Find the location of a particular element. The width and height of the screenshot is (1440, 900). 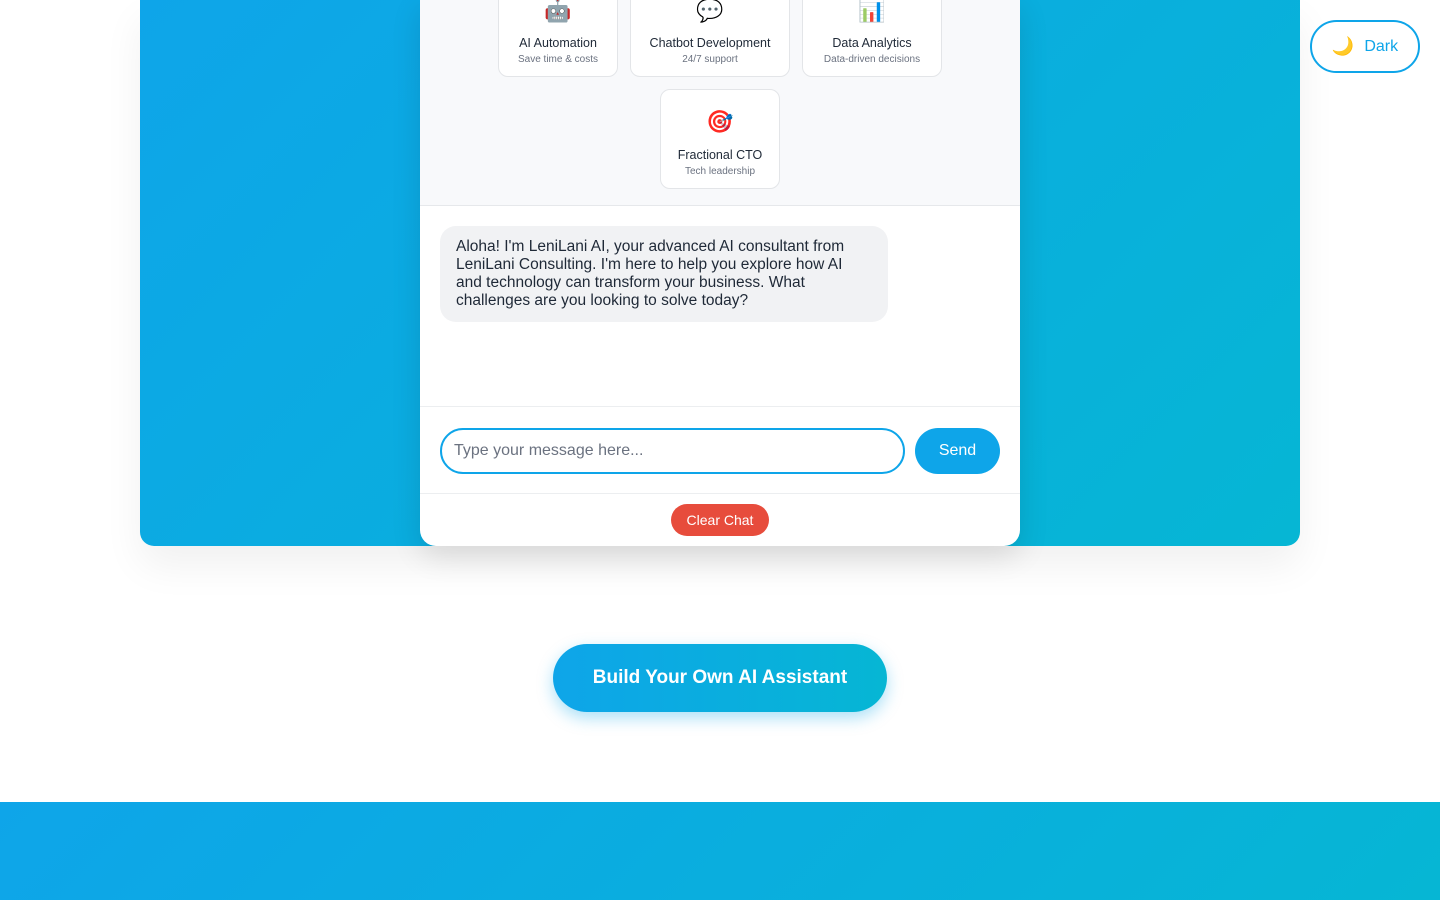

service-subtitle: Data-driven decisions is located at coordinates (872, 59).